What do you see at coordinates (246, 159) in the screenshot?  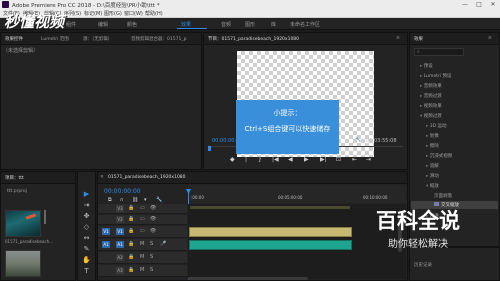 I see `mark-in-button: |` at bounding box center [246, 159].